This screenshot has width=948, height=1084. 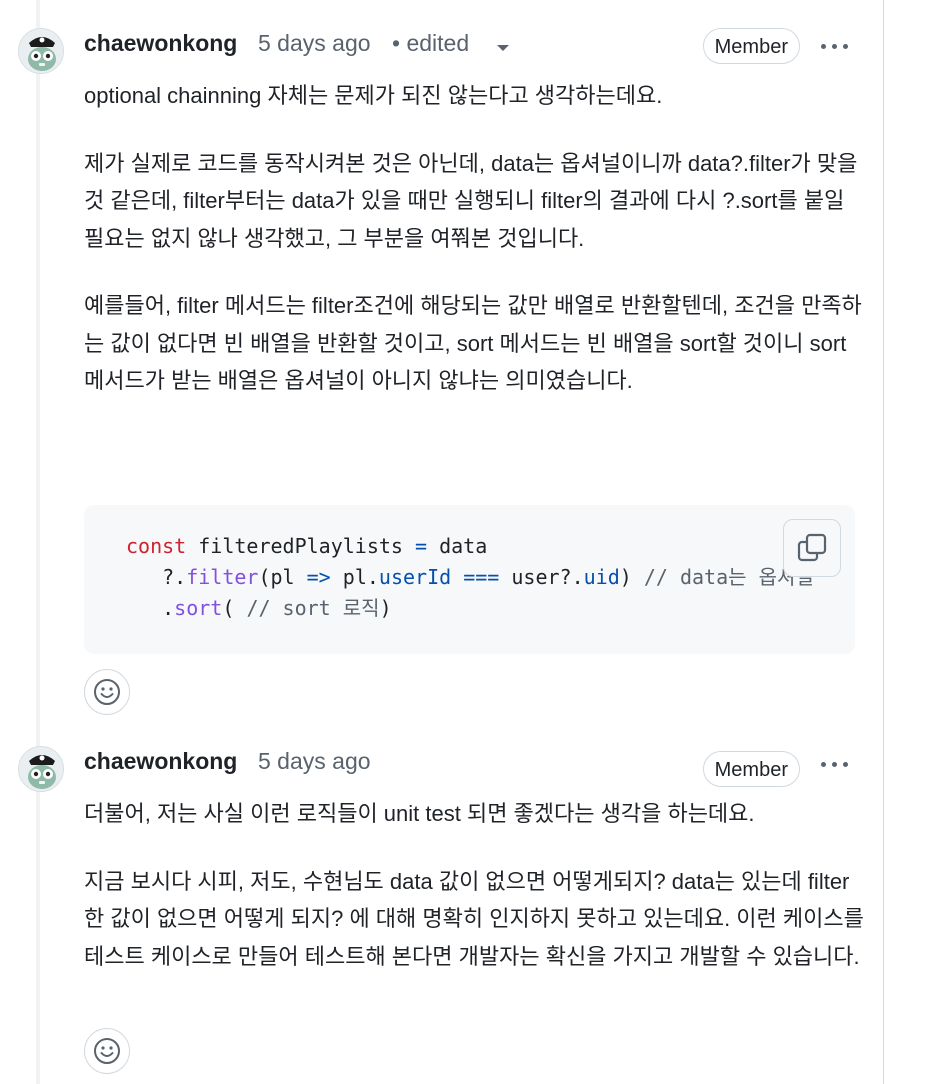 What do you see at coordinates (313, 608) in the screenshot?
I see `code-comment: // sort 로직` at bounding box center [313, 608].